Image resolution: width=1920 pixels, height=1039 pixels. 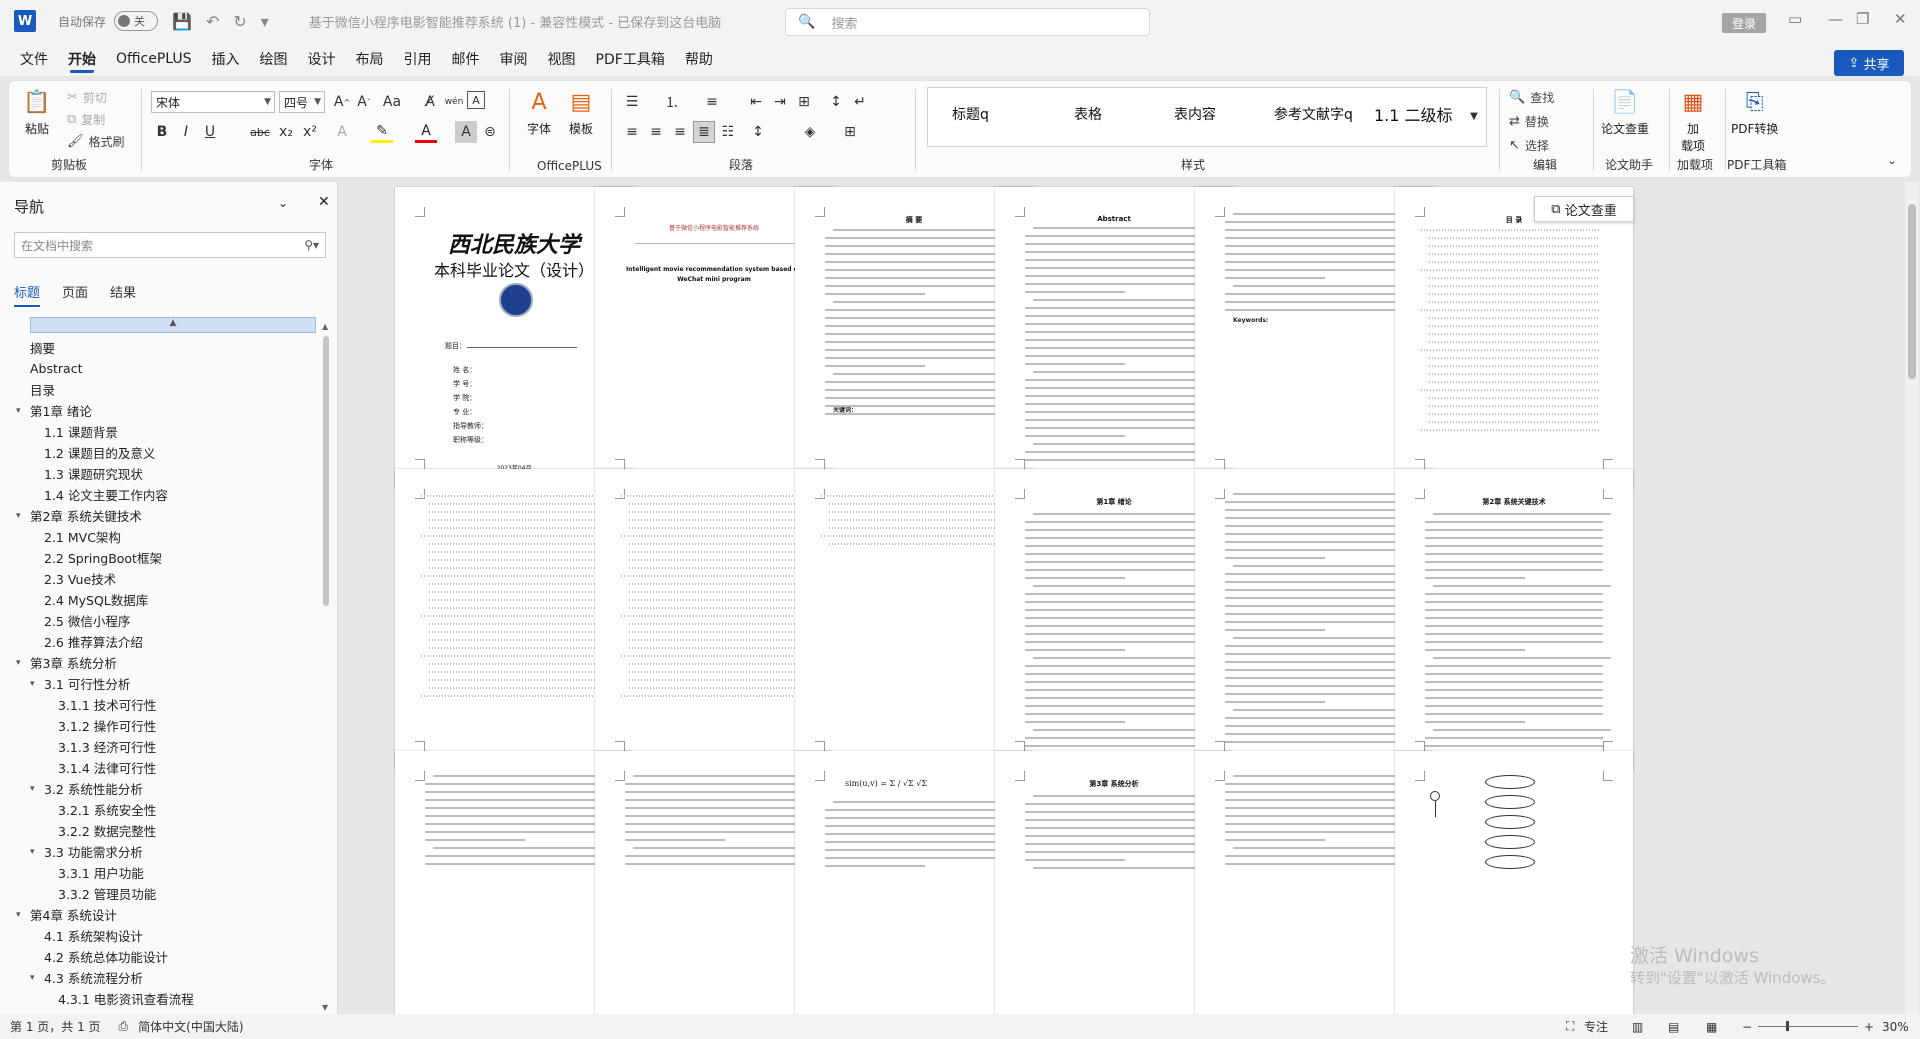 What do you see at coordinates (166, 809) in the screenshot?
I see `nav-item: 3.2.1 系统安全性` at bounding box center [166, 809].